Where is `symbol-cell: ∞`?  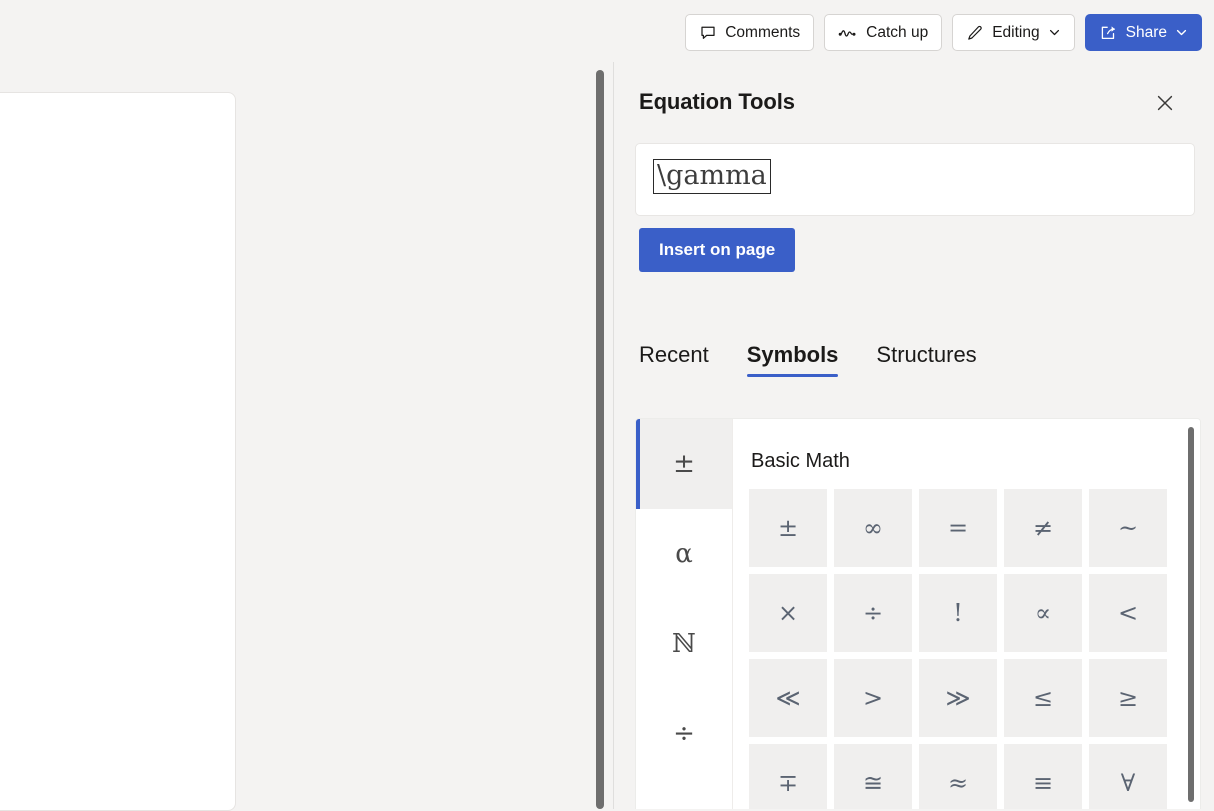
symbol-cell: ∞ is located at coordinates (873, 528).